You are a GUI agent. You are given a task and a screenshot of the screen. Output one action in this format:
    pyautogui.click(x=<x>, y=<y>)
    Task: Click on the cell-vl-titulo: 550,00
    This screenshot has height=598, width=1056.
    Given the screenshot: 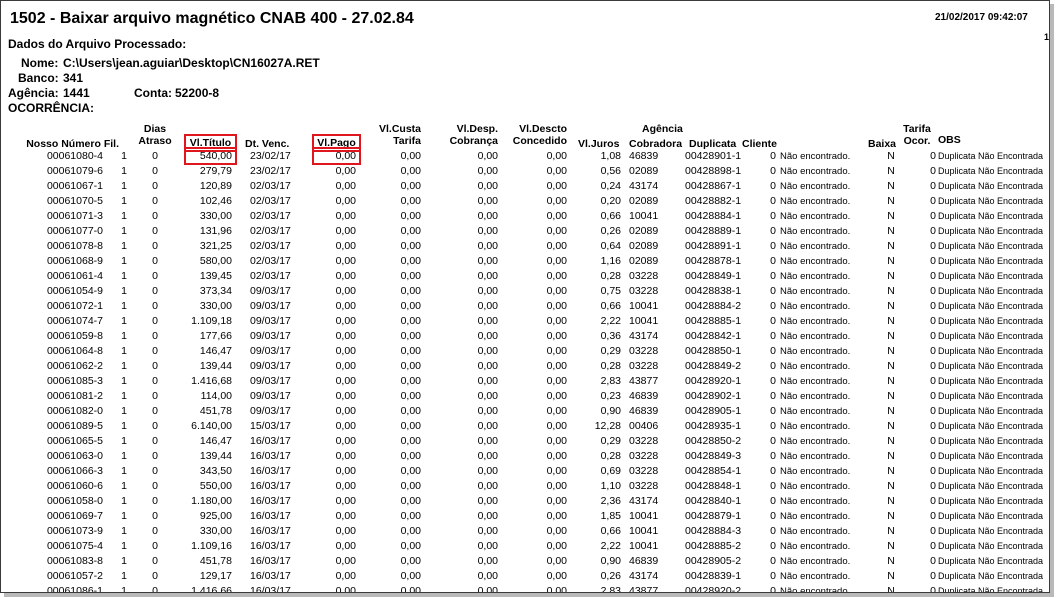 What is the action you would take?
    pyautogui.click(x=215, y=486)
    